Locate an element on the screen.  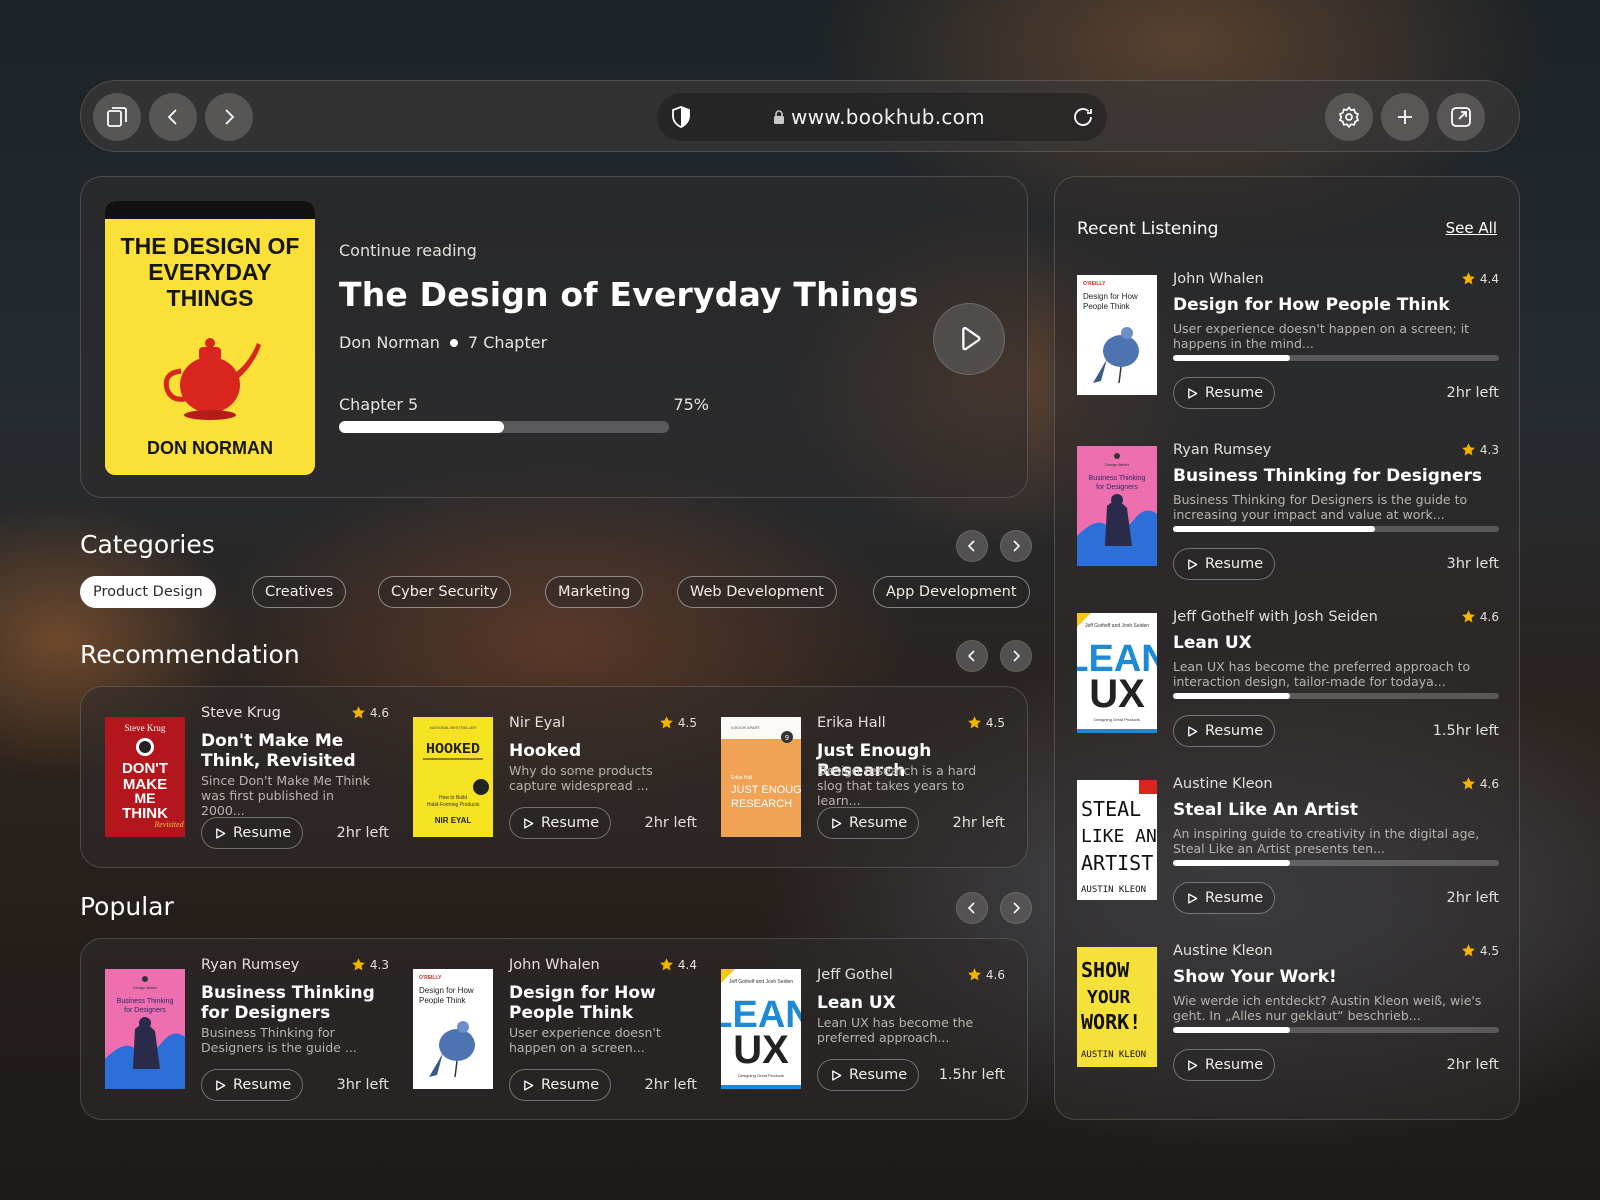
book-rating: 4.4 is located at coordinates (678, 964).